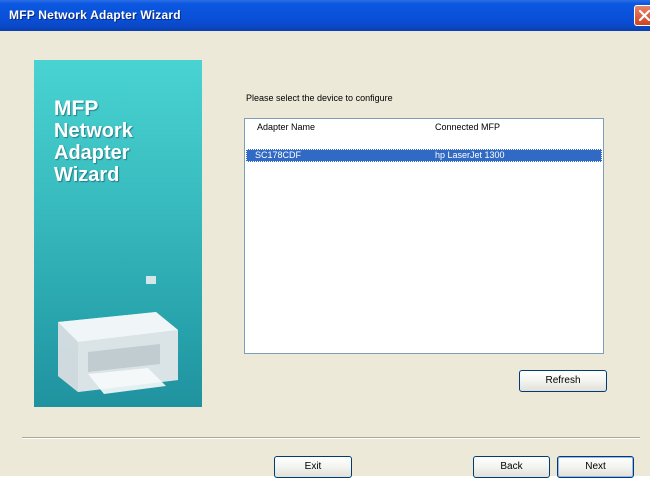 Image resolution: width=650 pixels, height=487 pixels. I want to click on window-title: MFP Network Adapter Wizard, so click(95, 15).